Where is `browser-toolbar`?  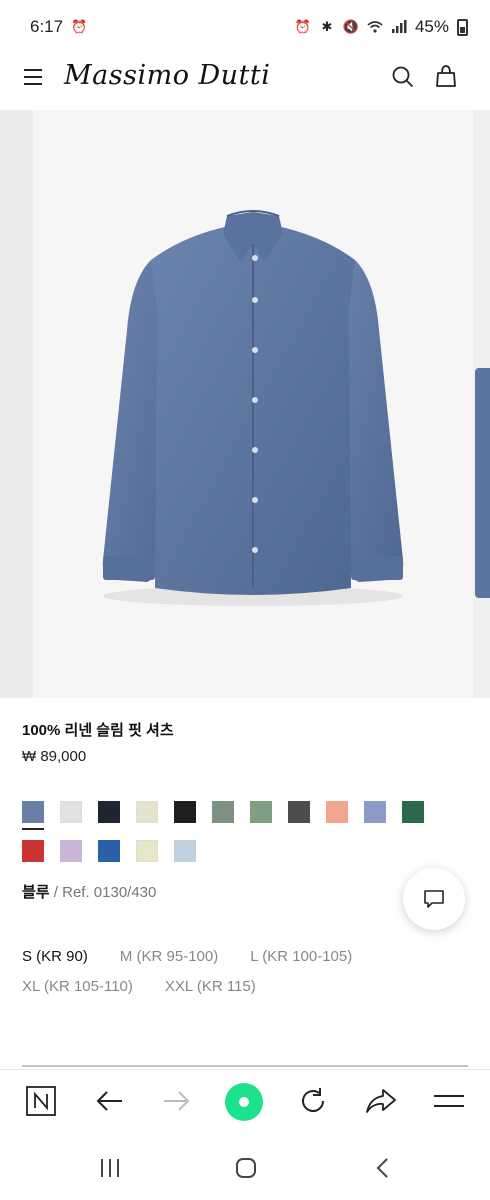
browser-toolbar is located at coordinates (245, 1102).